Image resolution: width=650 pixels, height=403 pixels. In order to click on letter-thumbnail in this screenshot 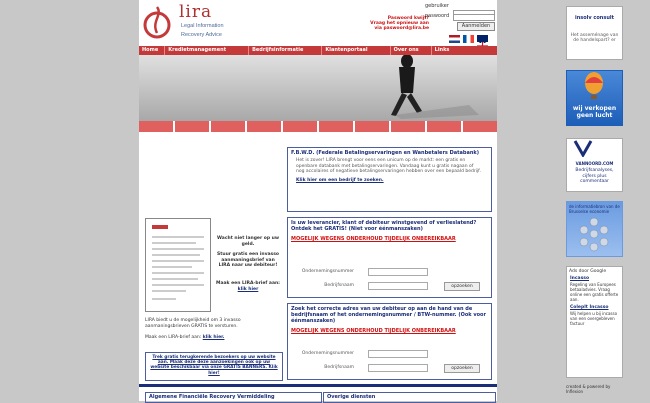, I will do `click(178, 265)`.